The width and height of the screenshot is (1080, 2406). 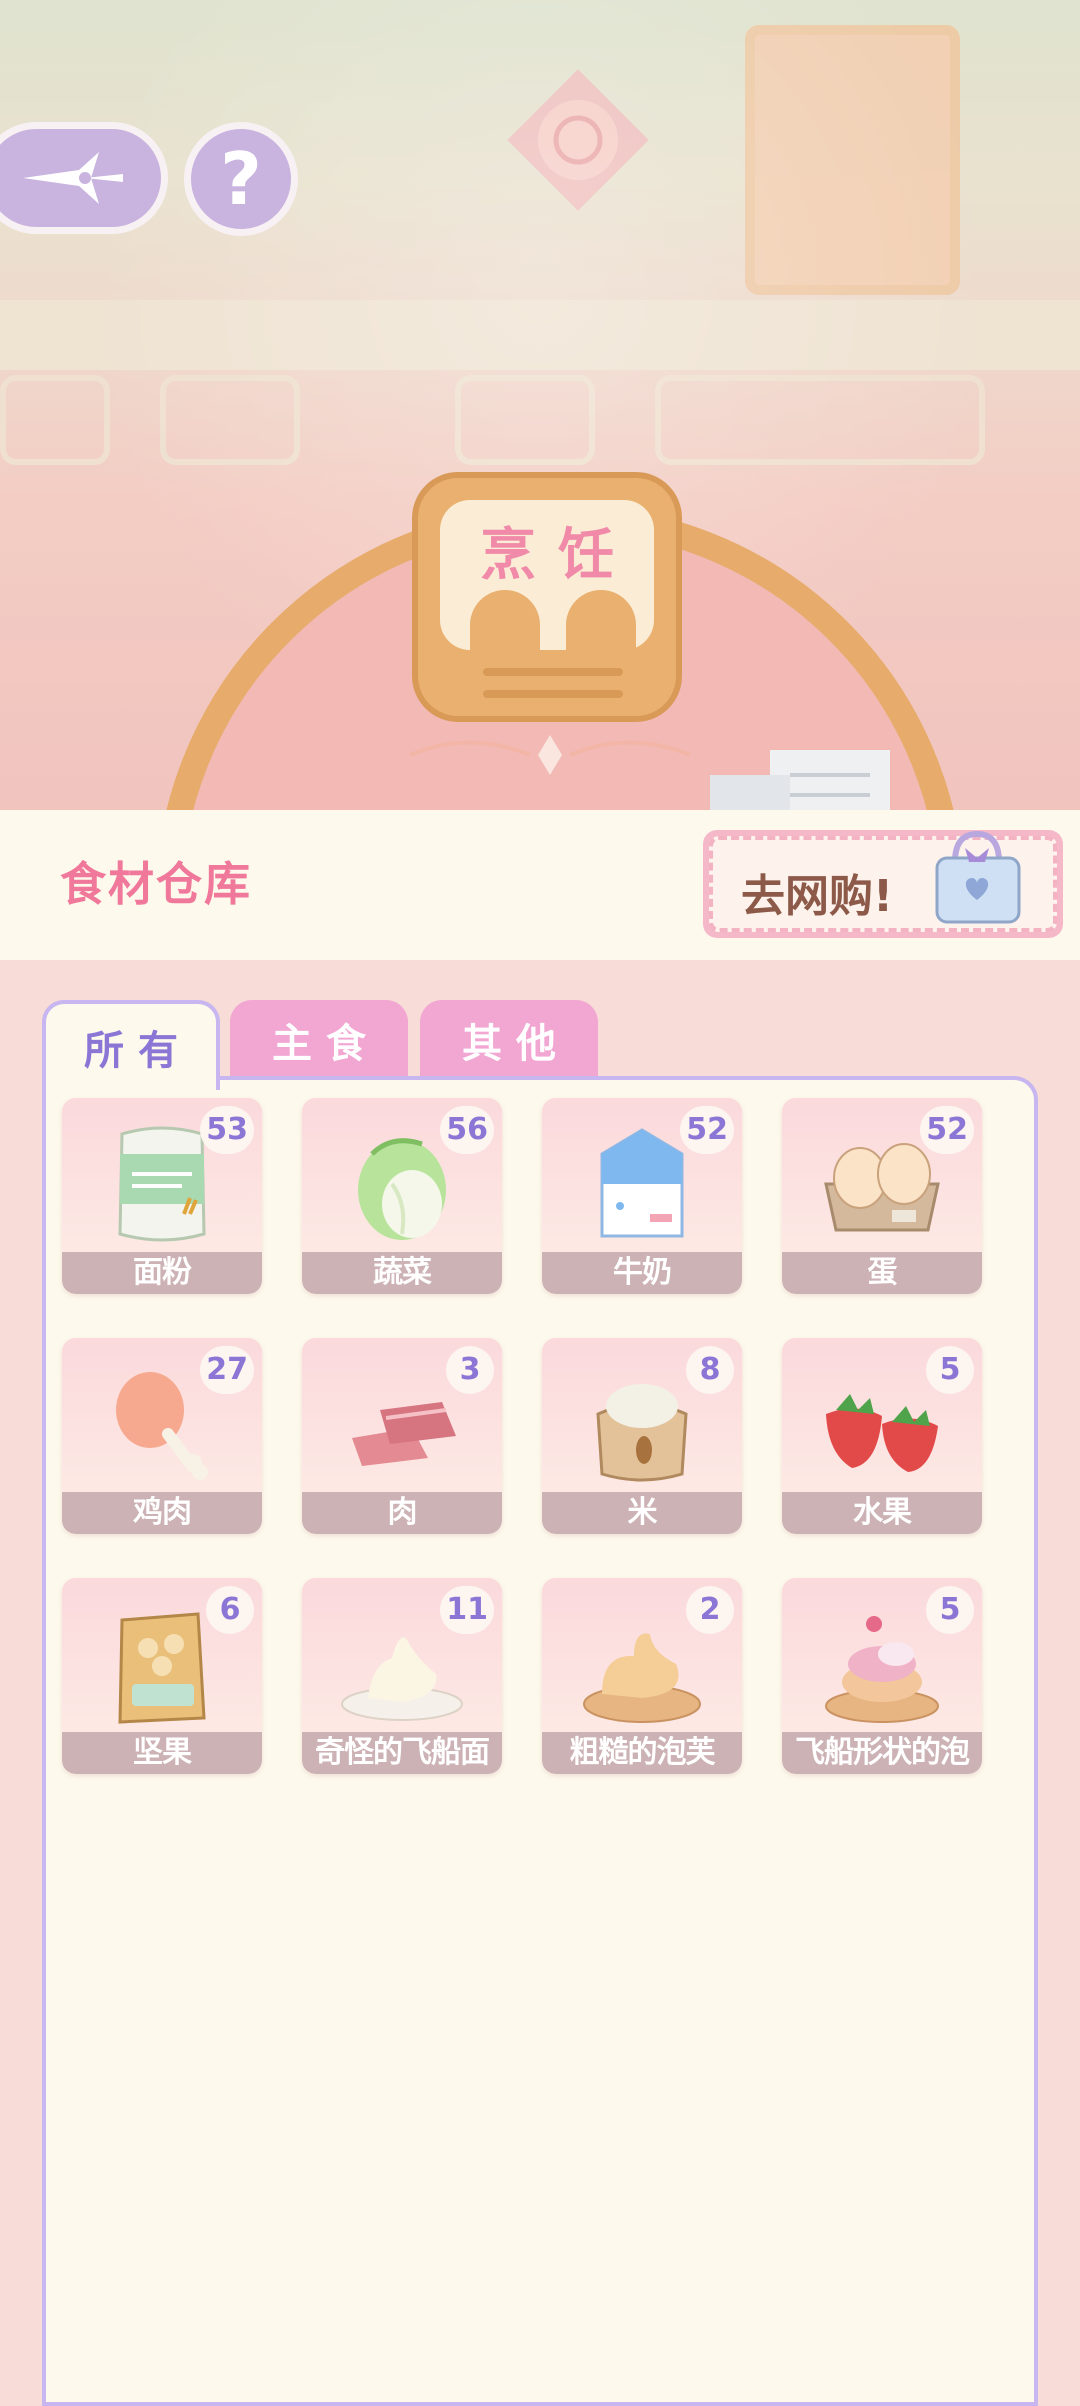 I want to click on item-name: 鸡肉, so click(x=162, y=1513).